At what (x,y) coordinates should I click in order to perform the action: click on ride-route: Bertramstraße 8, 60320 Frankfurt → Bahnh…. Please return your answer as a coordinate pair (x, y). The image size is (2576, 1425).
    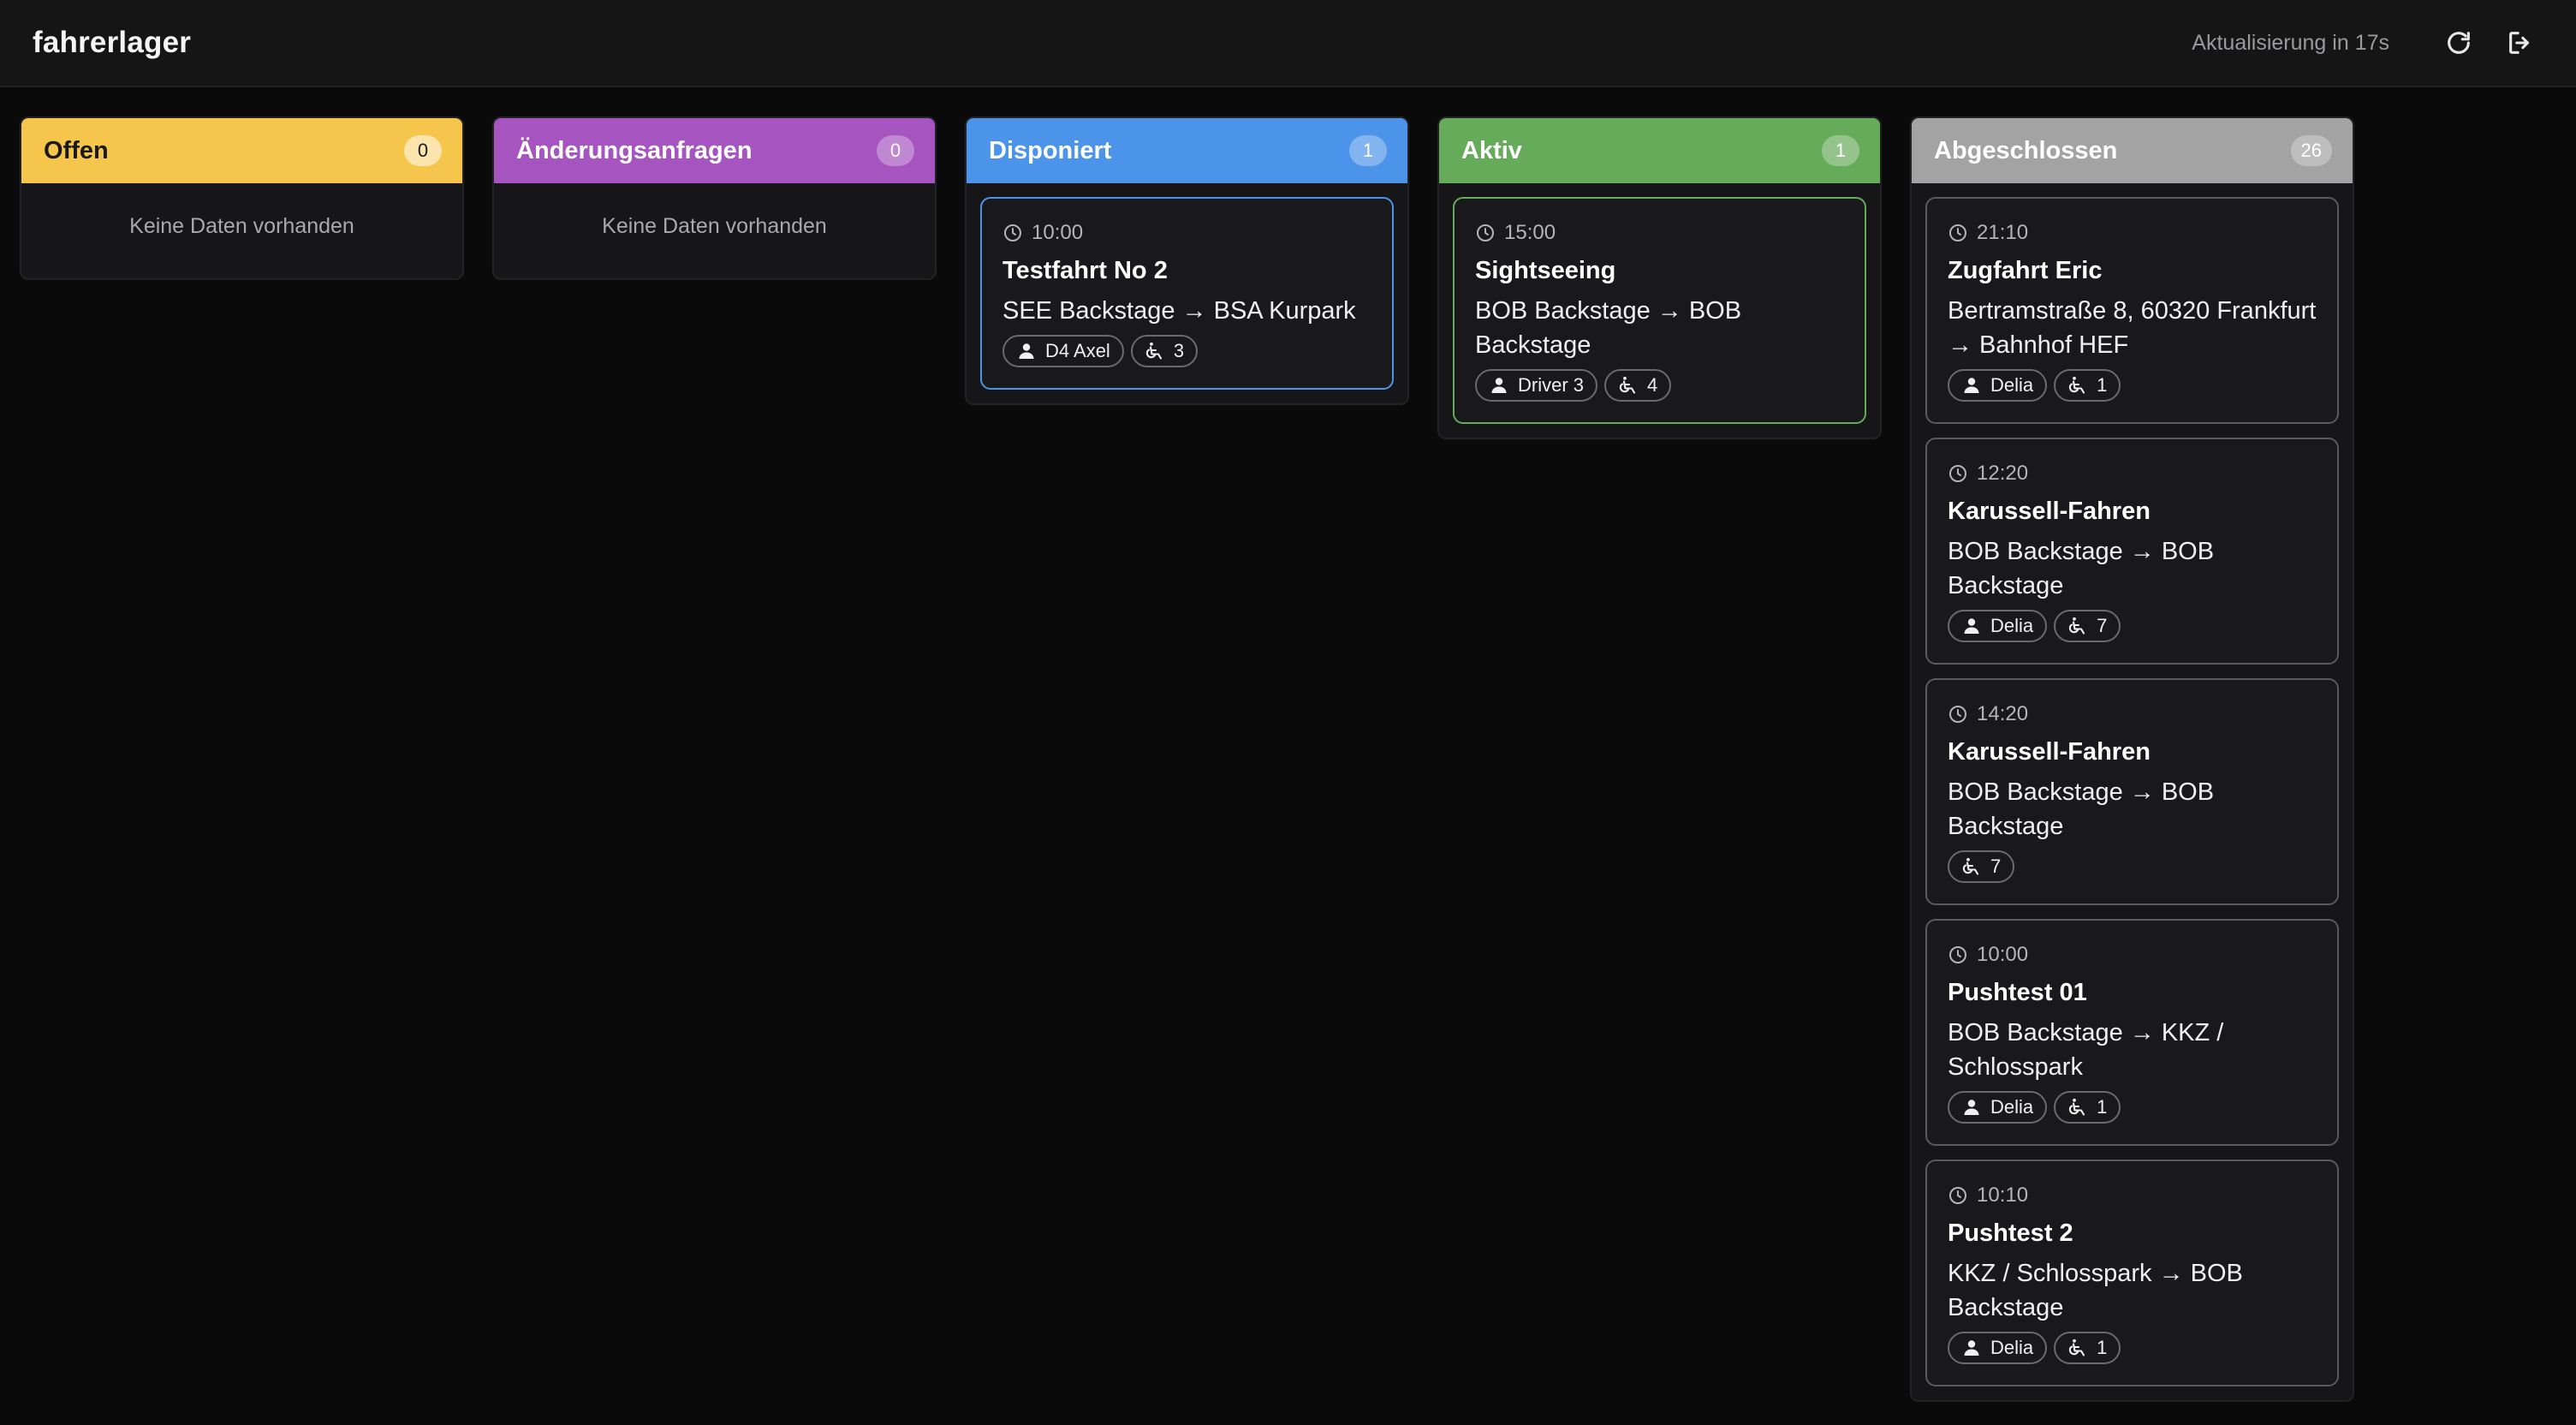
    Looking at the image, I should click on (2132, 328).